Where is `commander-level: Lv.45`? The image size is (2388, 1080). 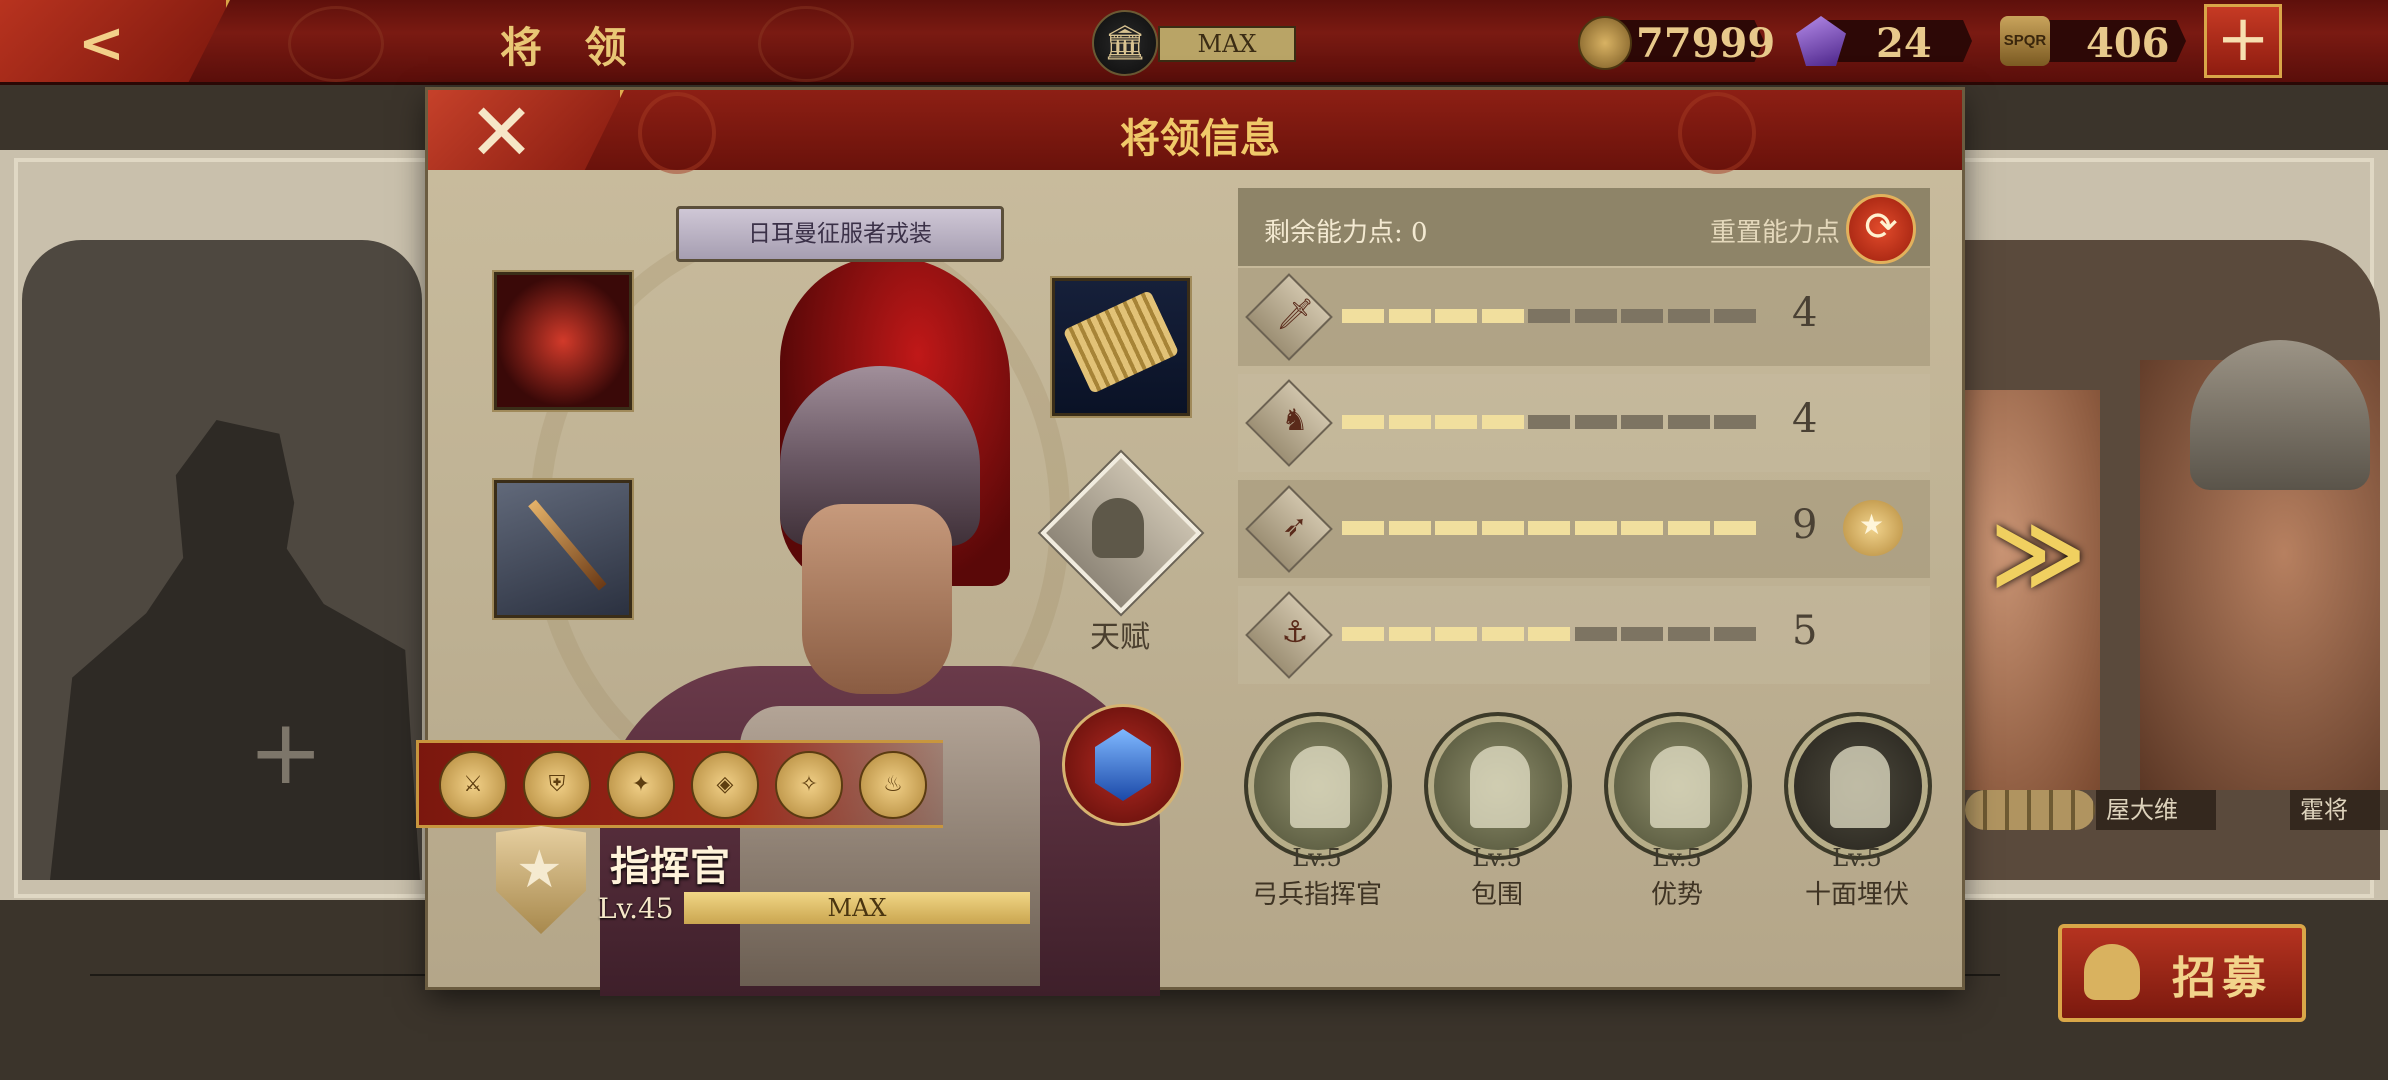
commander-level: Lv.45 is located at coordinates (636, 908).